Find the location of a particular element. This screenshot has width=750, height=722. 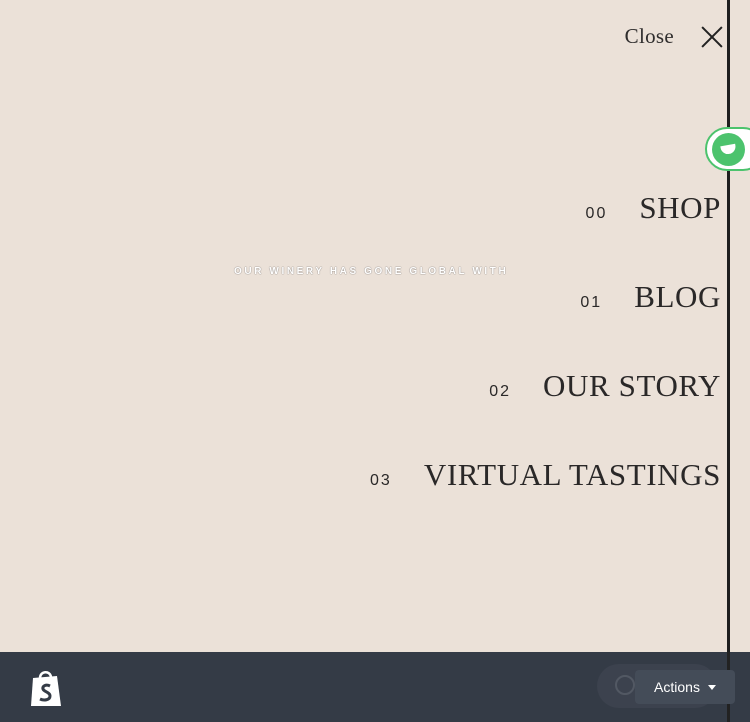

chat-icon is located at coordinates (728, 149).